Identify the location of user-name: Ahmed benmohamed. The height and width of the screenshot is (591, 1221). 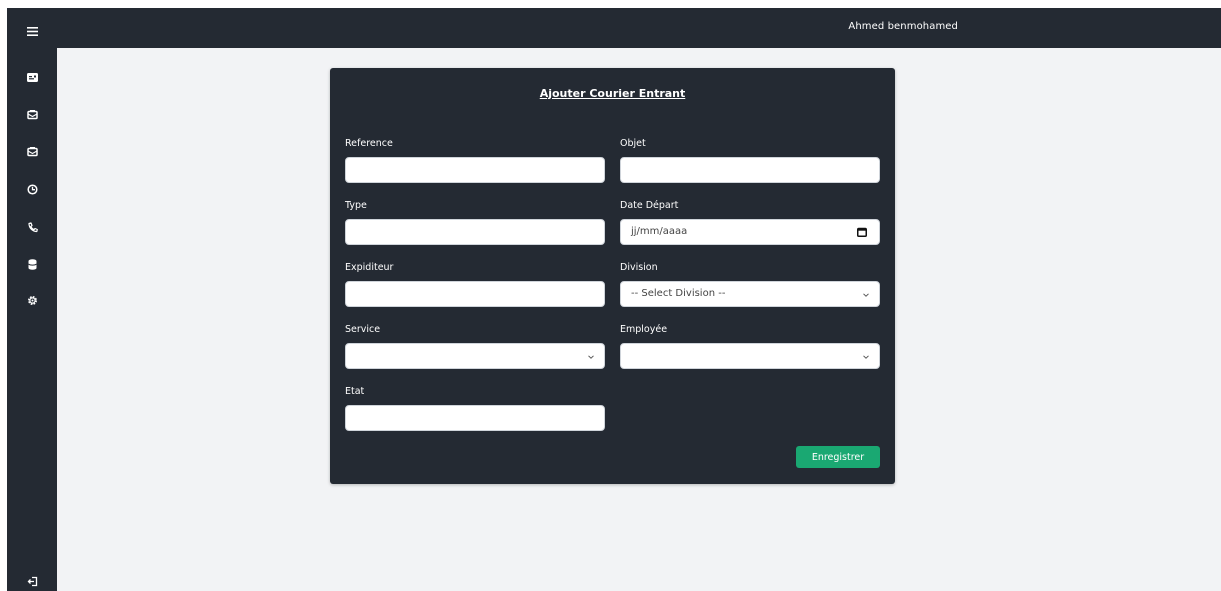
(903, 26).